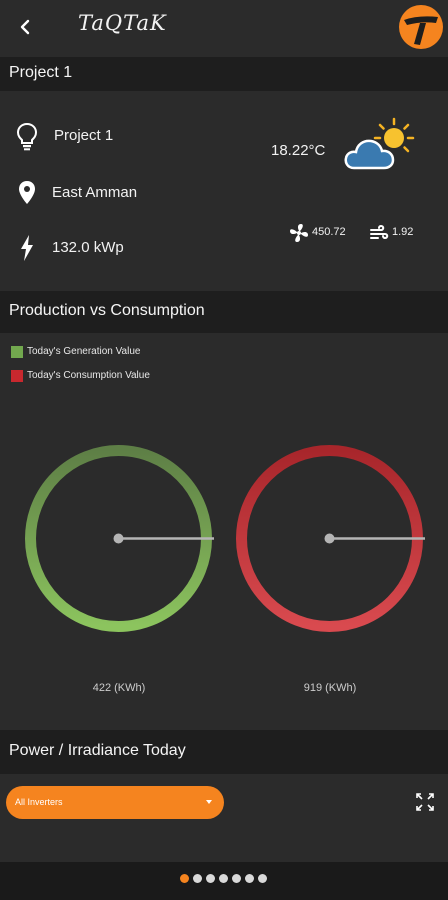 The width and height of the screenshot is (448, 900). I want to click on power-chart-area: All Inverters, so click(224, 818).